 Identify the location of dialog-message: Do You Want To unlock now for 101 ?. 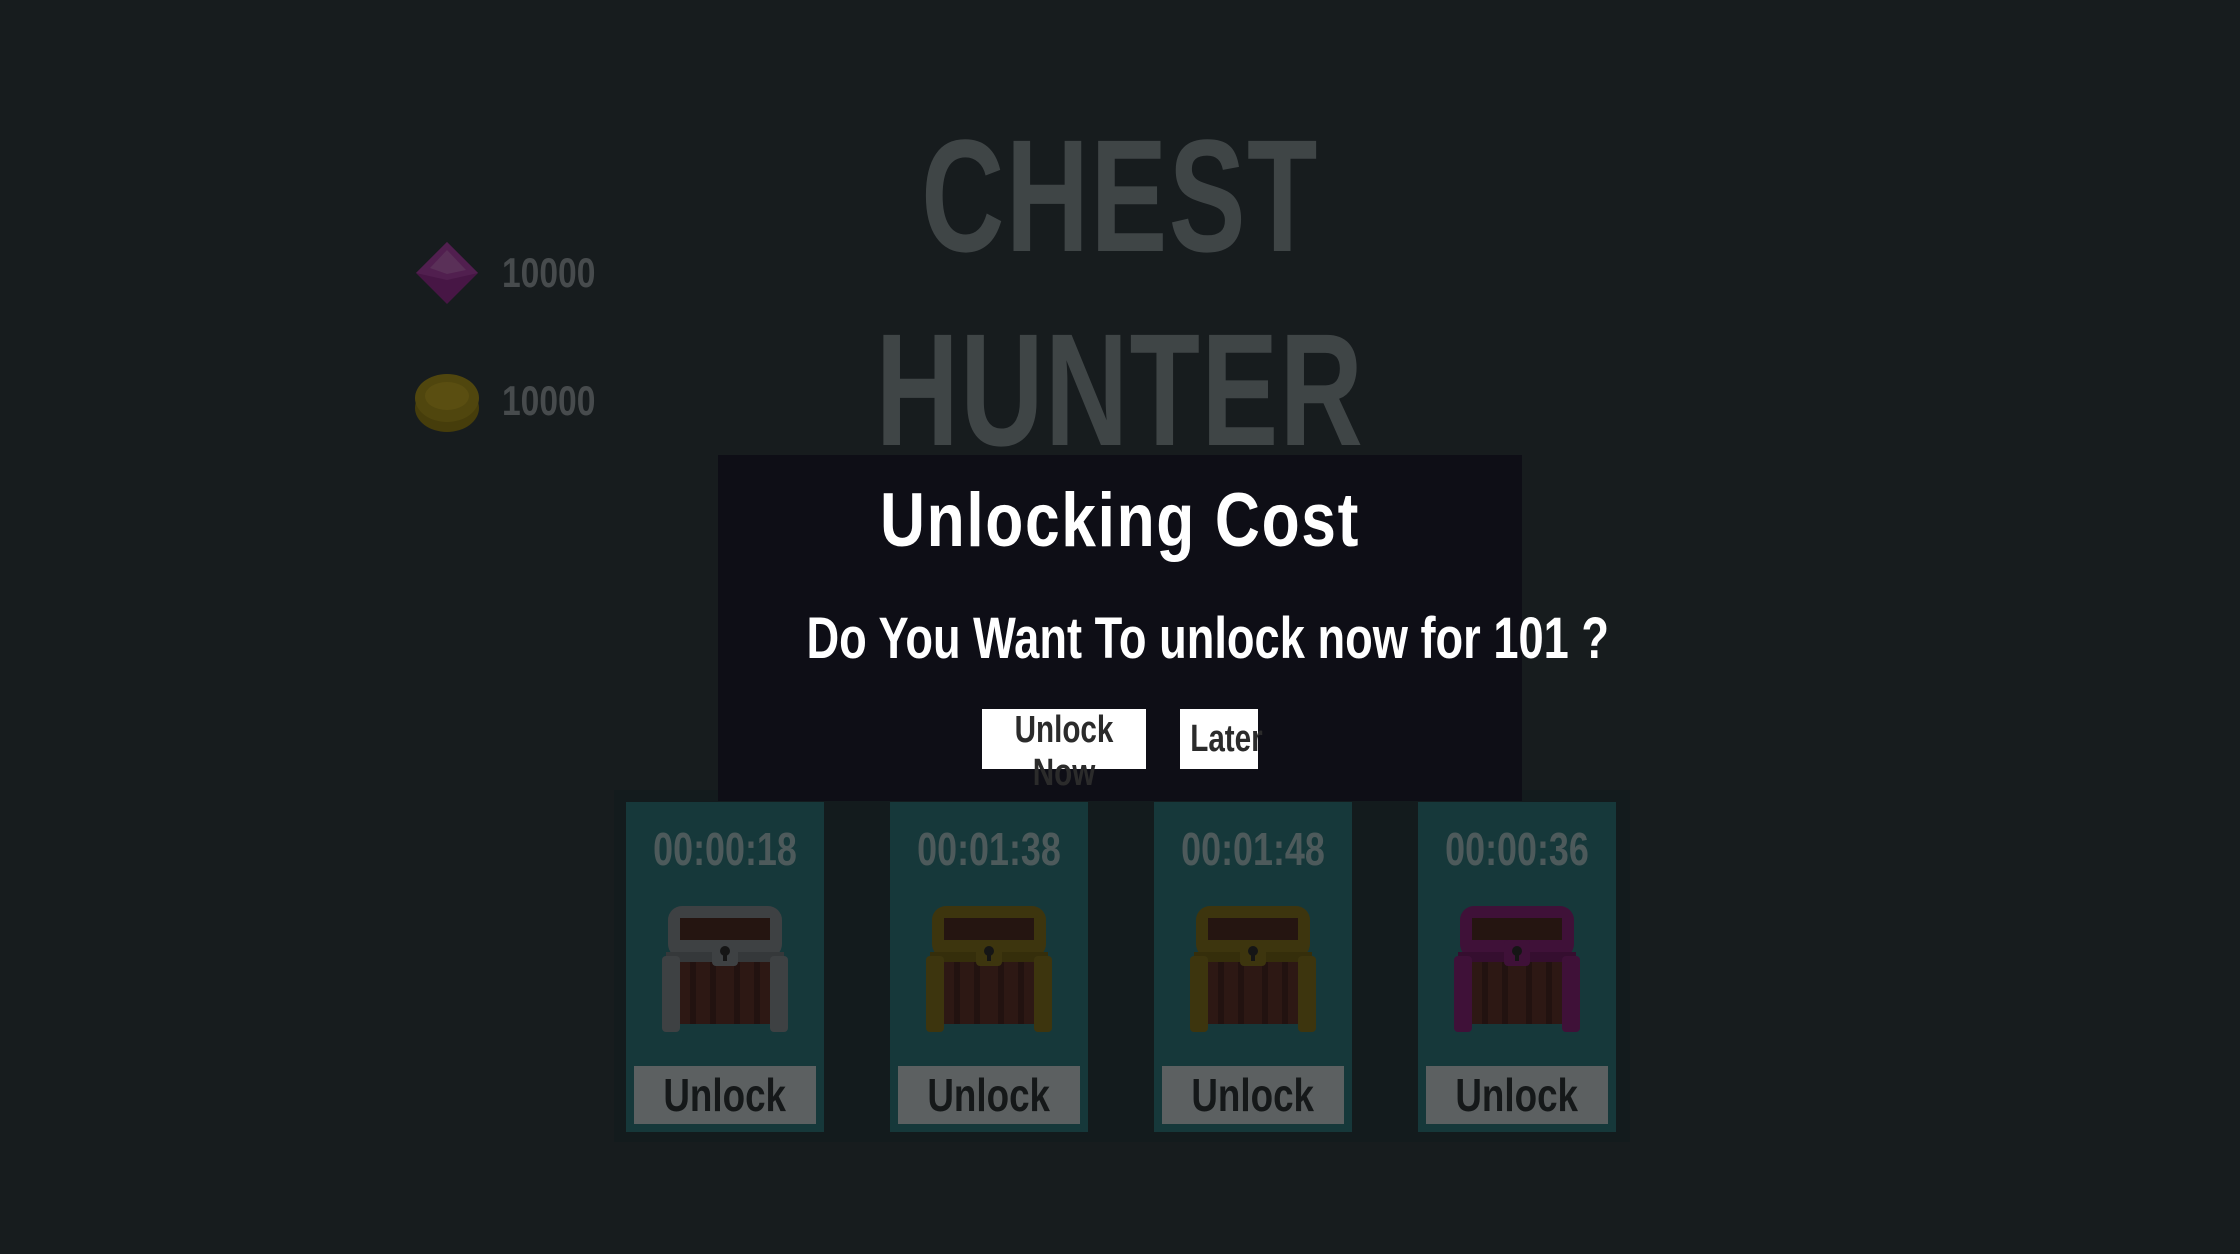
(1208, 638).